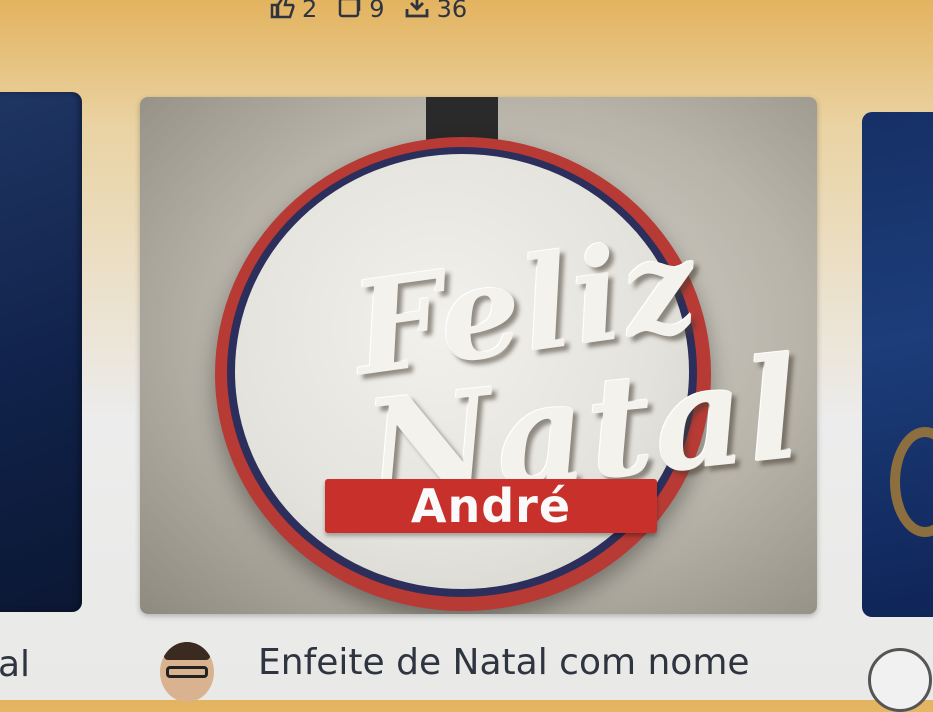  What do you see at coordinates (310, 11) in the screenshot?
I see `likes-count: 2` at bounding box center [310, 11].